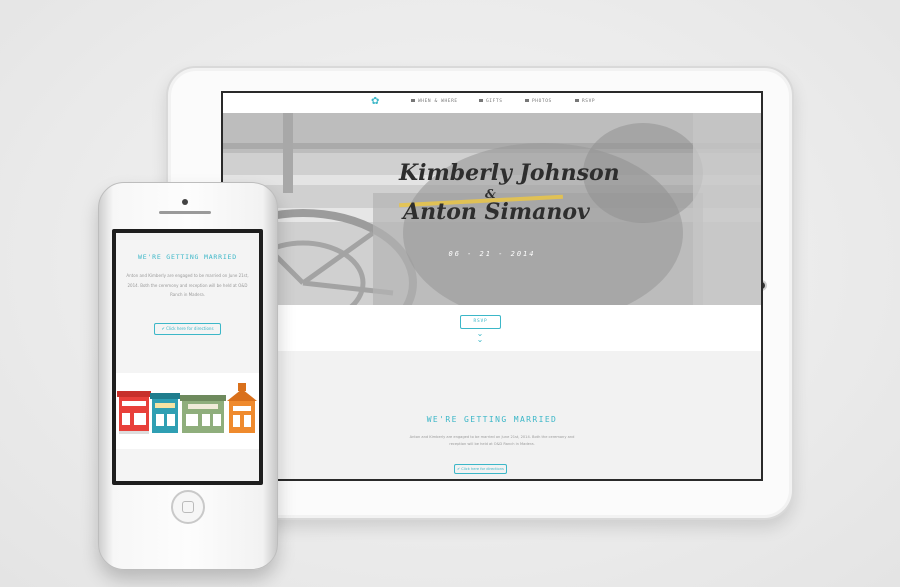  What do you see at coordinates (242, 408) in the screenshot?
I see `building-orange-shape` at bounding box center [242, 408].